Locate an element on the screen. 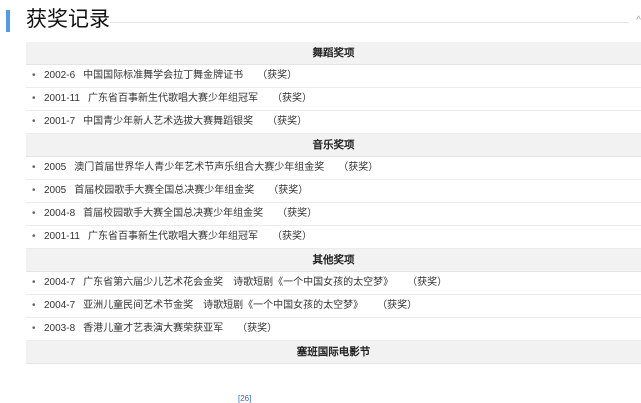 Image resolution: width=641 pixels, height=403 pixels. award-name: 中国青少年新人艺术选拔大赛舞蹈银奖 is located at coordinates (168, 121).